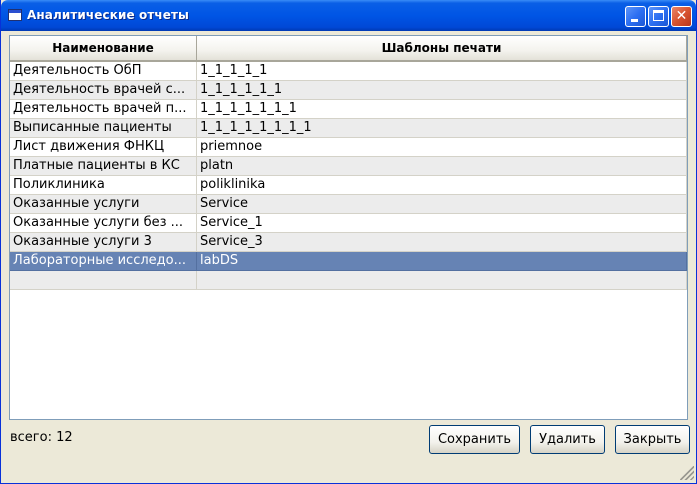 This screenshot has width=697, height=484. What do you see at coordinates (103, 71) in the screenshot?
I see `cell-name: Деятельность ОбП` at bounding box center [103, 71].